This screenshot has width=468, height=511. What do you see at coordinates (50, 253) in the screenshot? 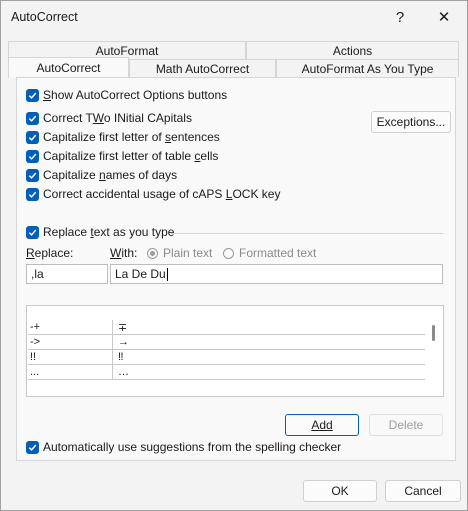
I see `replace-label: Replace:` at bounding box center [50, 253].